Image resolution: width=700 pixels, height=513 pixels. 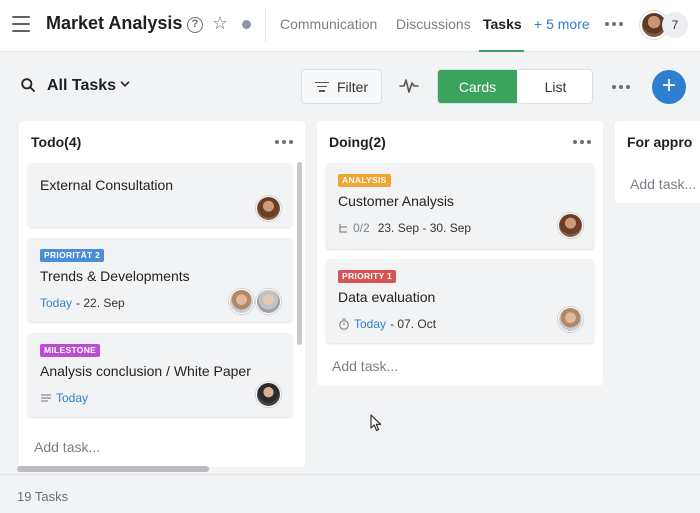 What do you see at coordinates (364, 180) in the screenshot?
I see `analysis-tag: ANALYSIS` at bounding box center [364, 180].